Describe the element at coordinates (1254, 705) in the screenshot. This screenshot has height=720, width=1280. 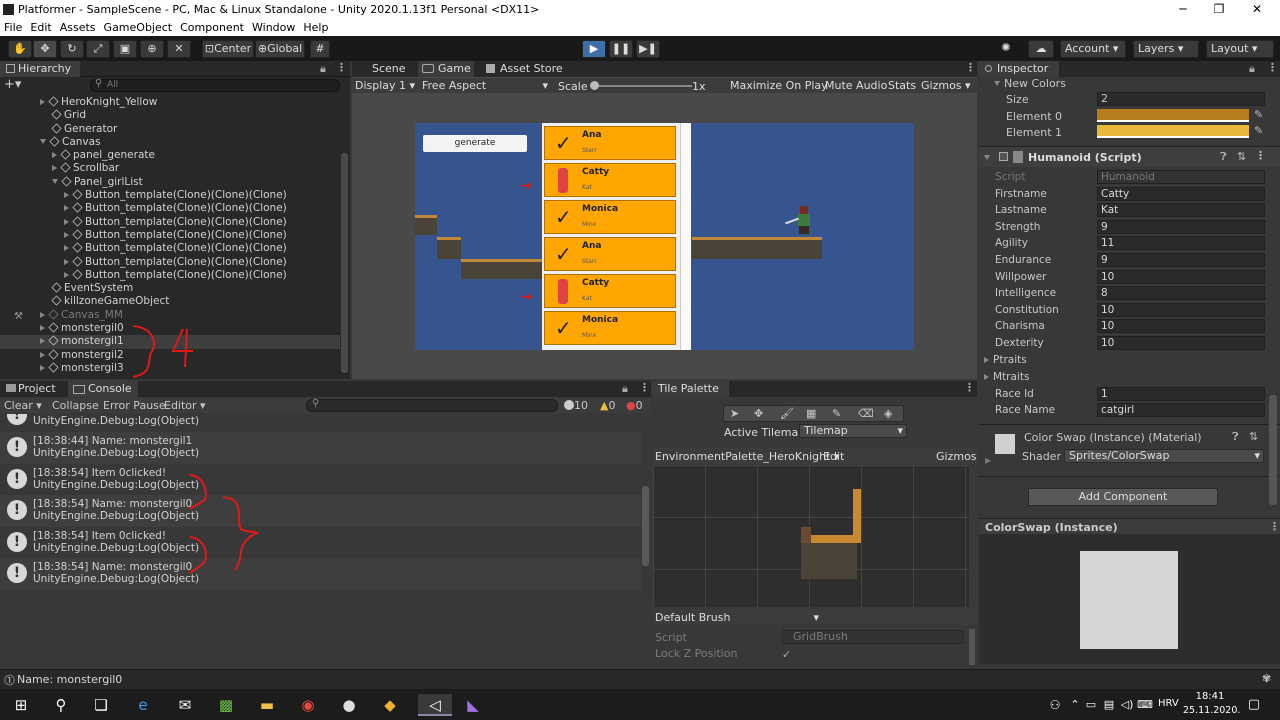
I see `notification-icon: ▢` at that location.